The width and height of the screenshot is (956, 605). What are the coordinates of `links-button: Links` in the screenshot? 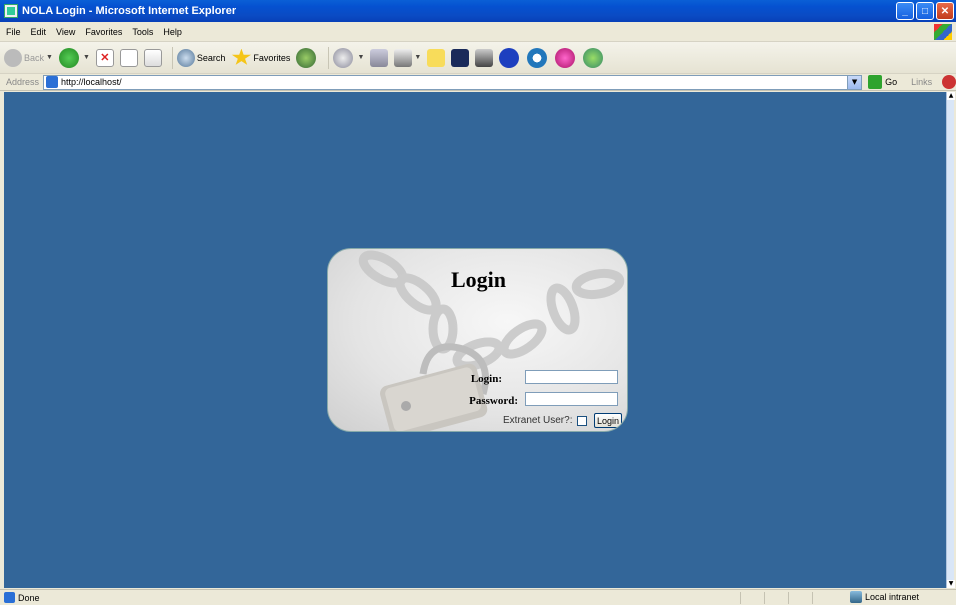 It's located at (921, 82).